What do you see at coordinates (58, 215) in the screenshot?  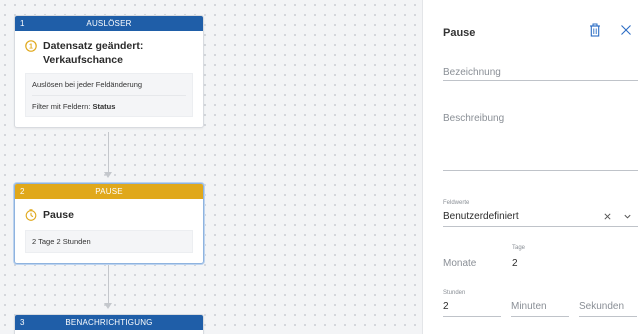 I see `node-title-line: Pause` at bounding box center [58, 215].